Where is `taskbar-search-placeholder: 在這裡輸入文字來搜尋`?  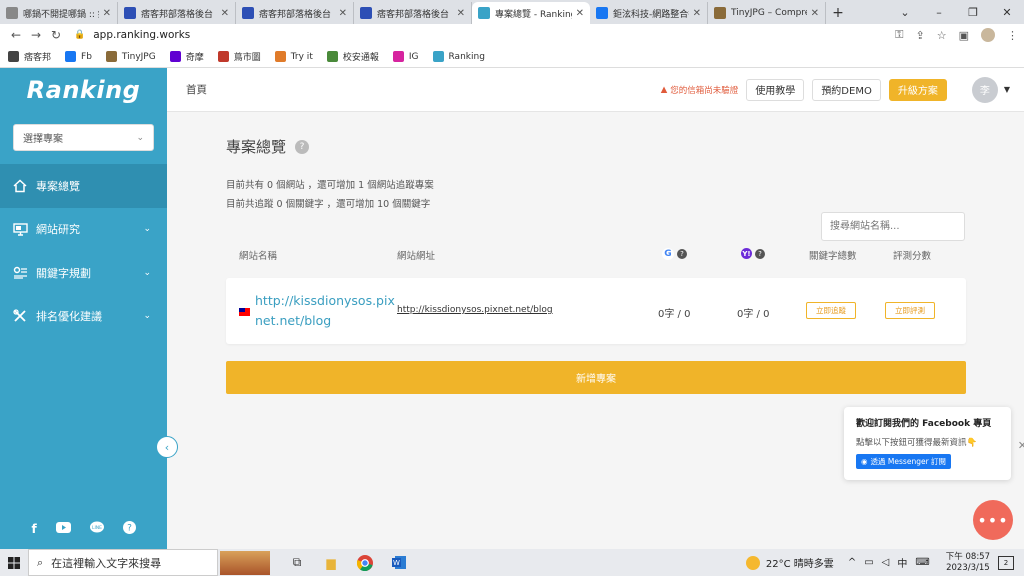
taskbar-search-placeholder: 在這裡輸入文字來搜尋 is located at coordinates (106, 563).